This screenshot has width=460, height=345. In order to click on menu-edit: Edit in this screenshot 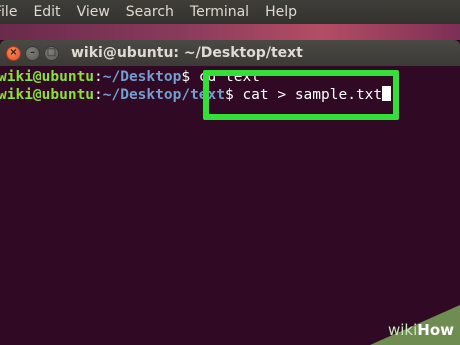, I will do `click(46, 12)`.